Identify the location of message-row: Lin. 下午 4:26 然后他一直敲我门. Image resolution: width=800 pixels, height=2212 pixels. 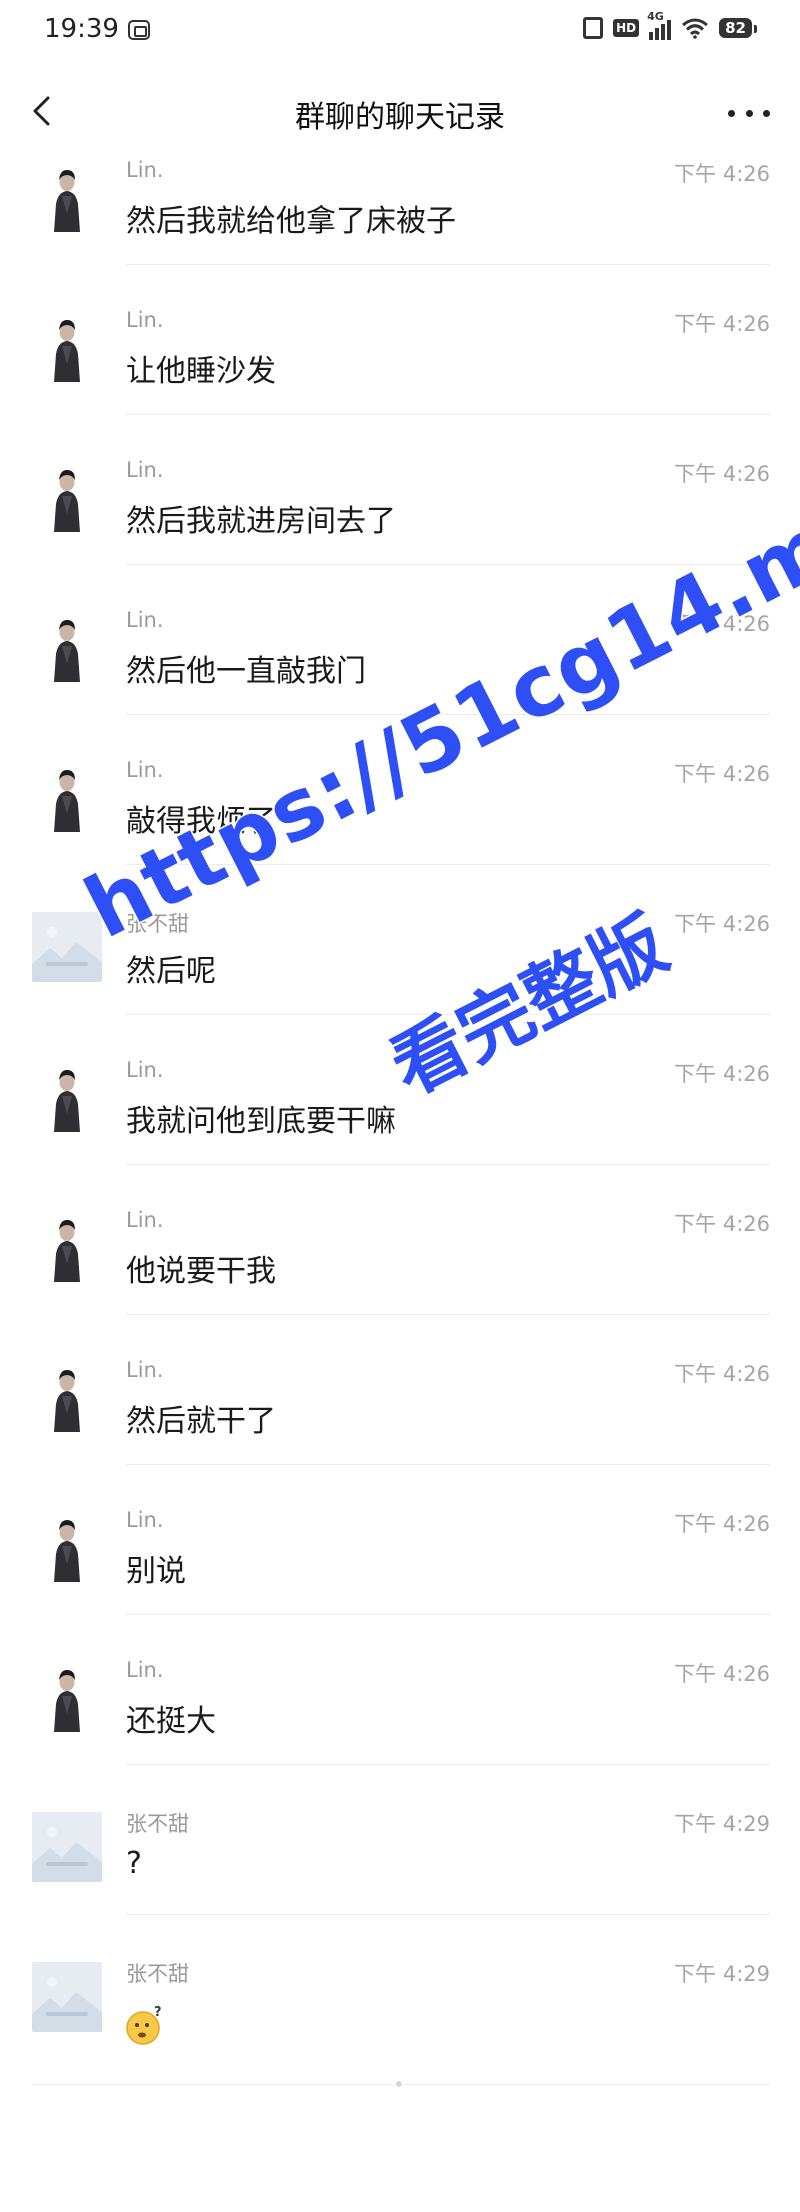
(400, 677).